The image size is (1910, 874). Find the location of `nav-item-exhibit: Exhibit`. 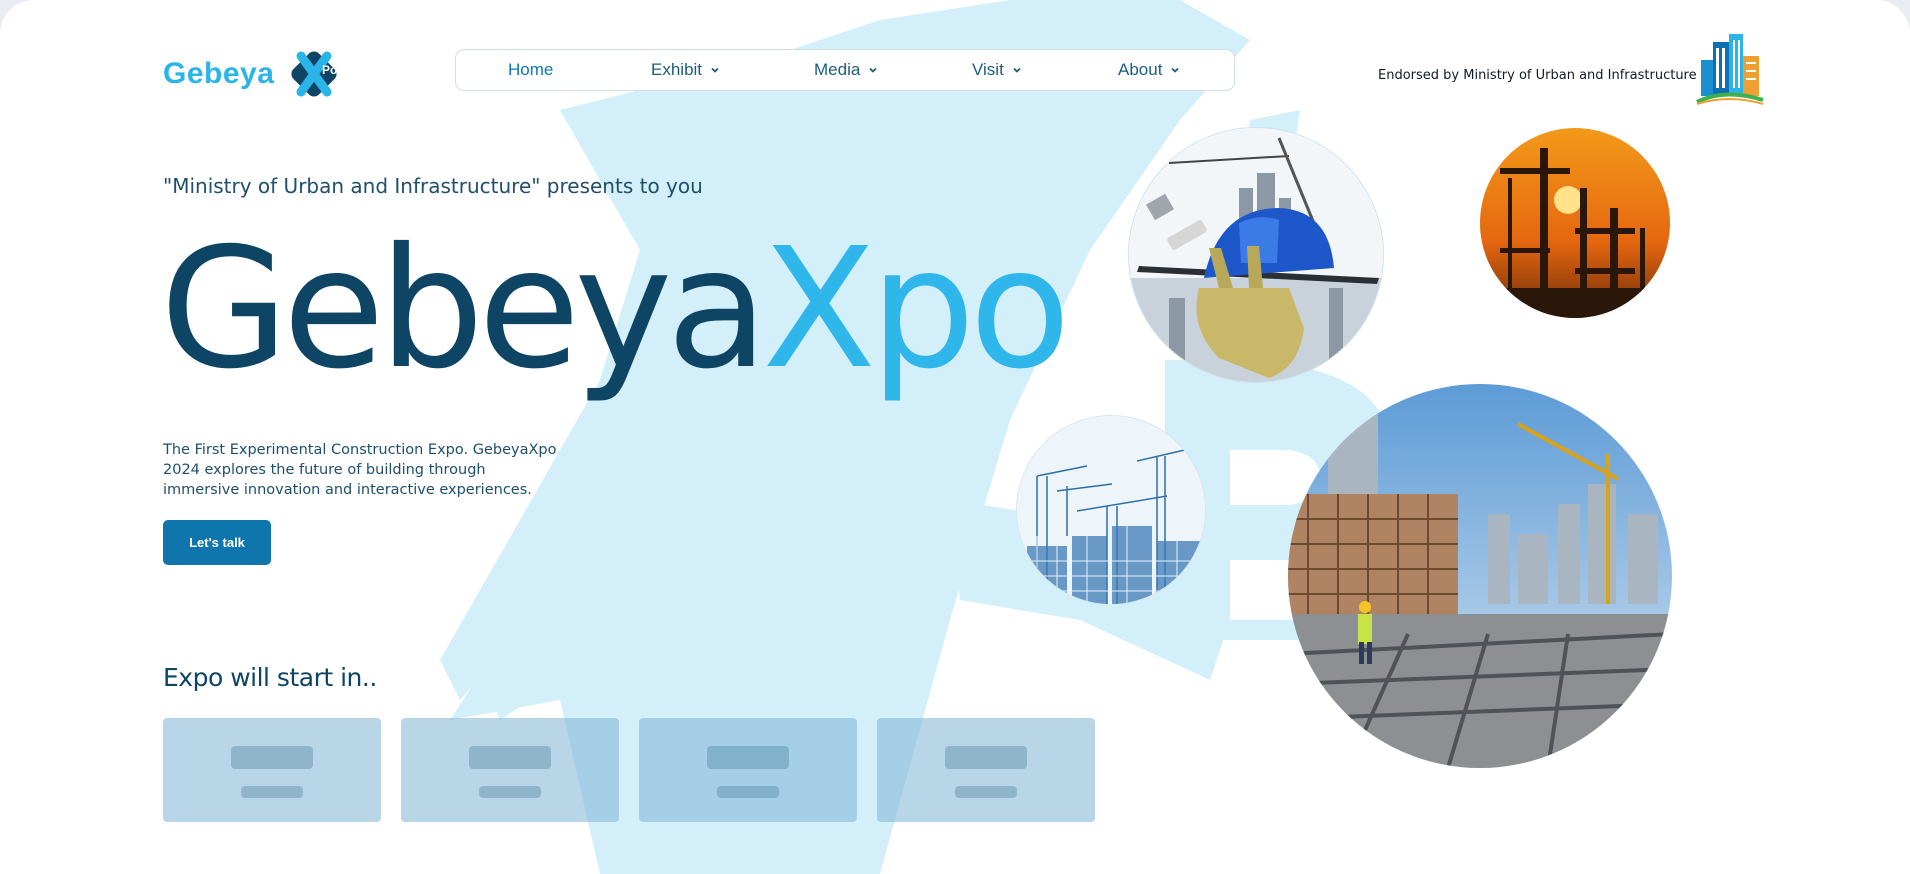

nav-item-exhibit: Exhibit is located at coordinates (685, 70).